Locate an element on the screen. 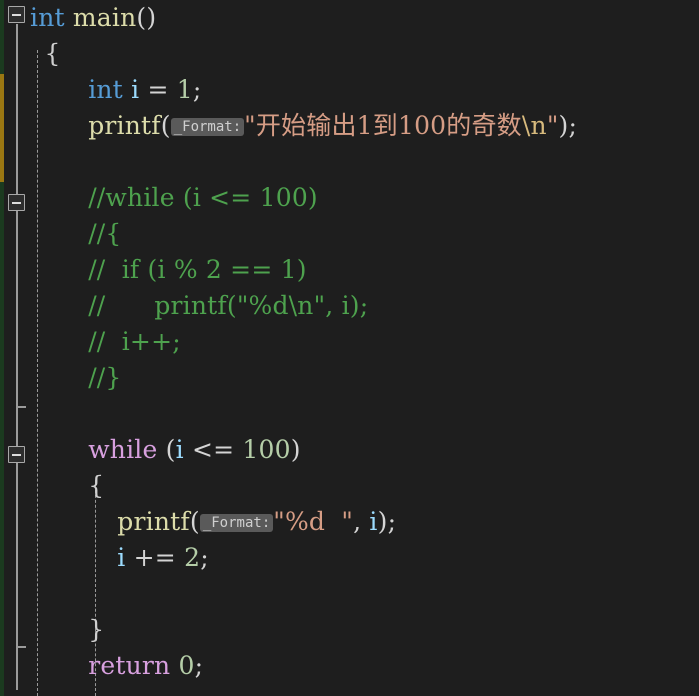 The image size is (699, 696). code-token: , is located at coordinates (361, 521).